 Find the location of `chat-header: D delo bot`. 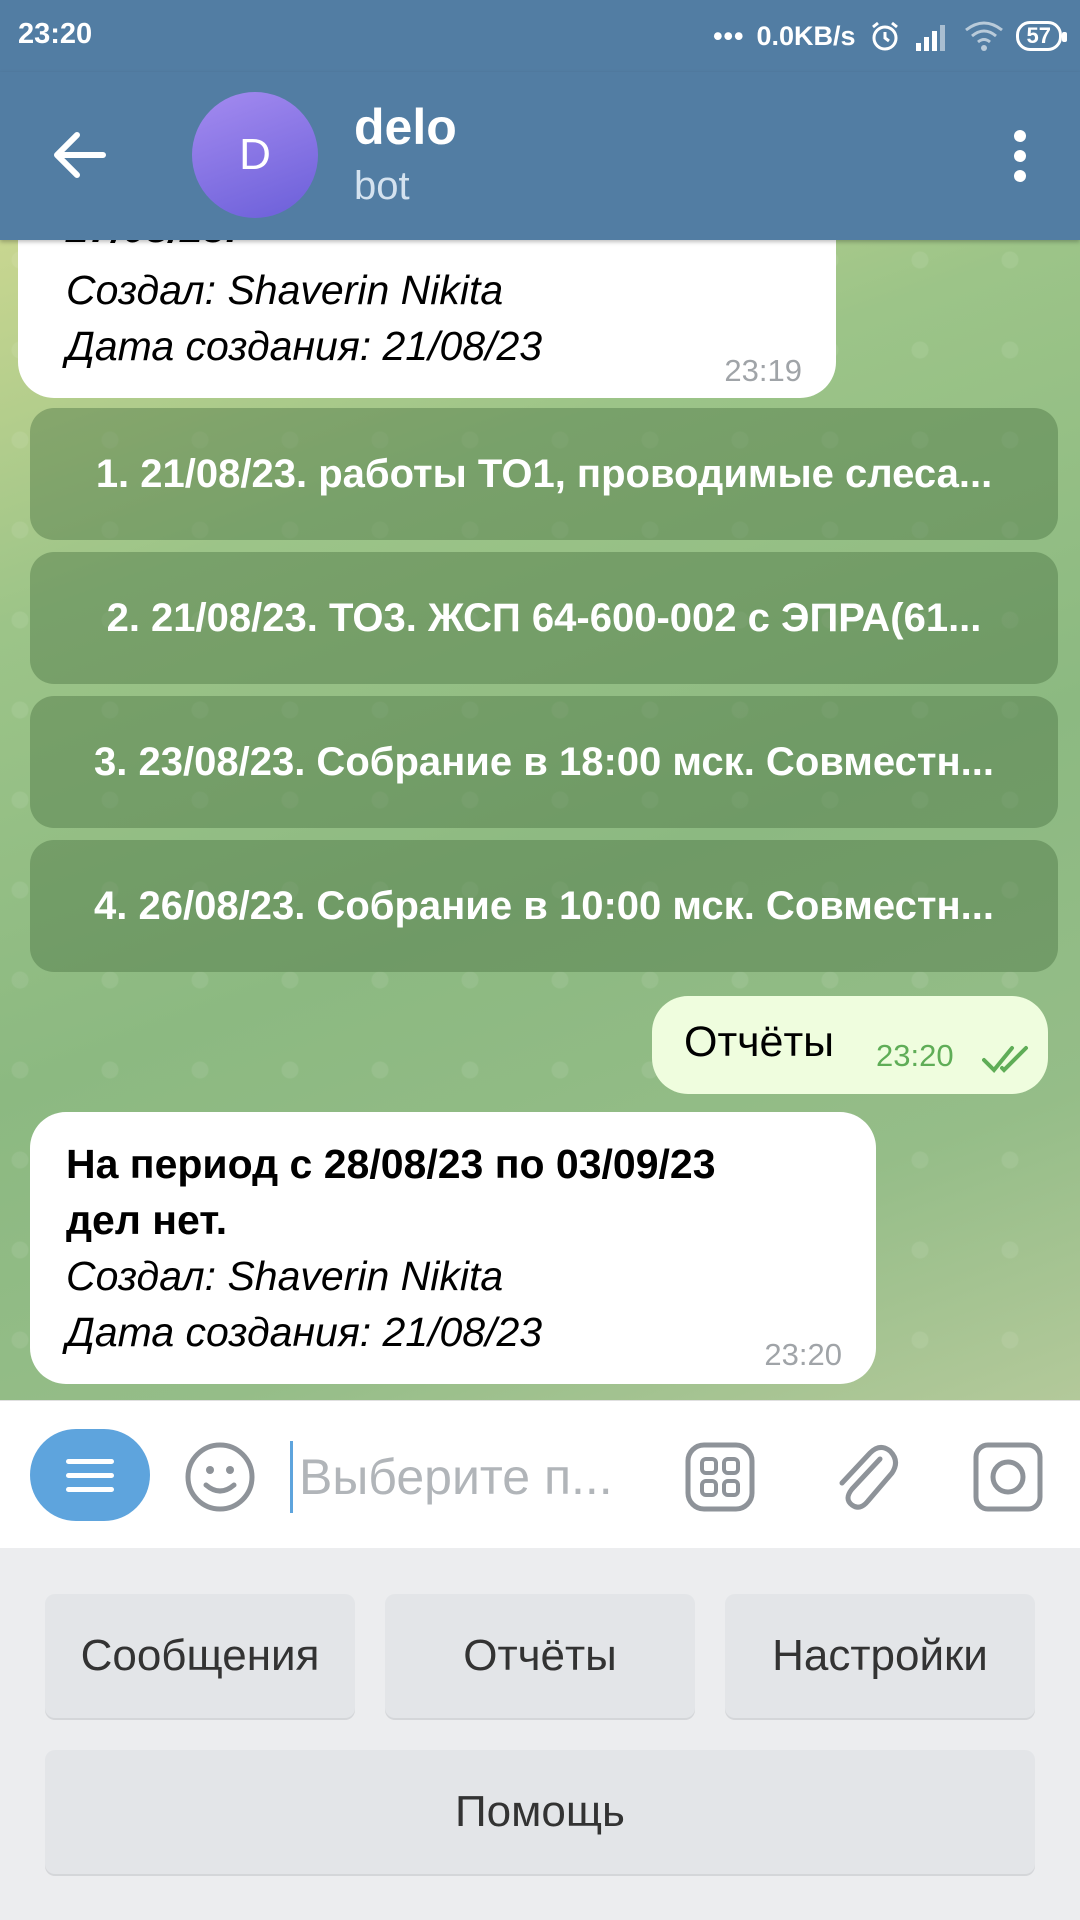

chat-header: D delo bot is located at coordinates (540, 156).